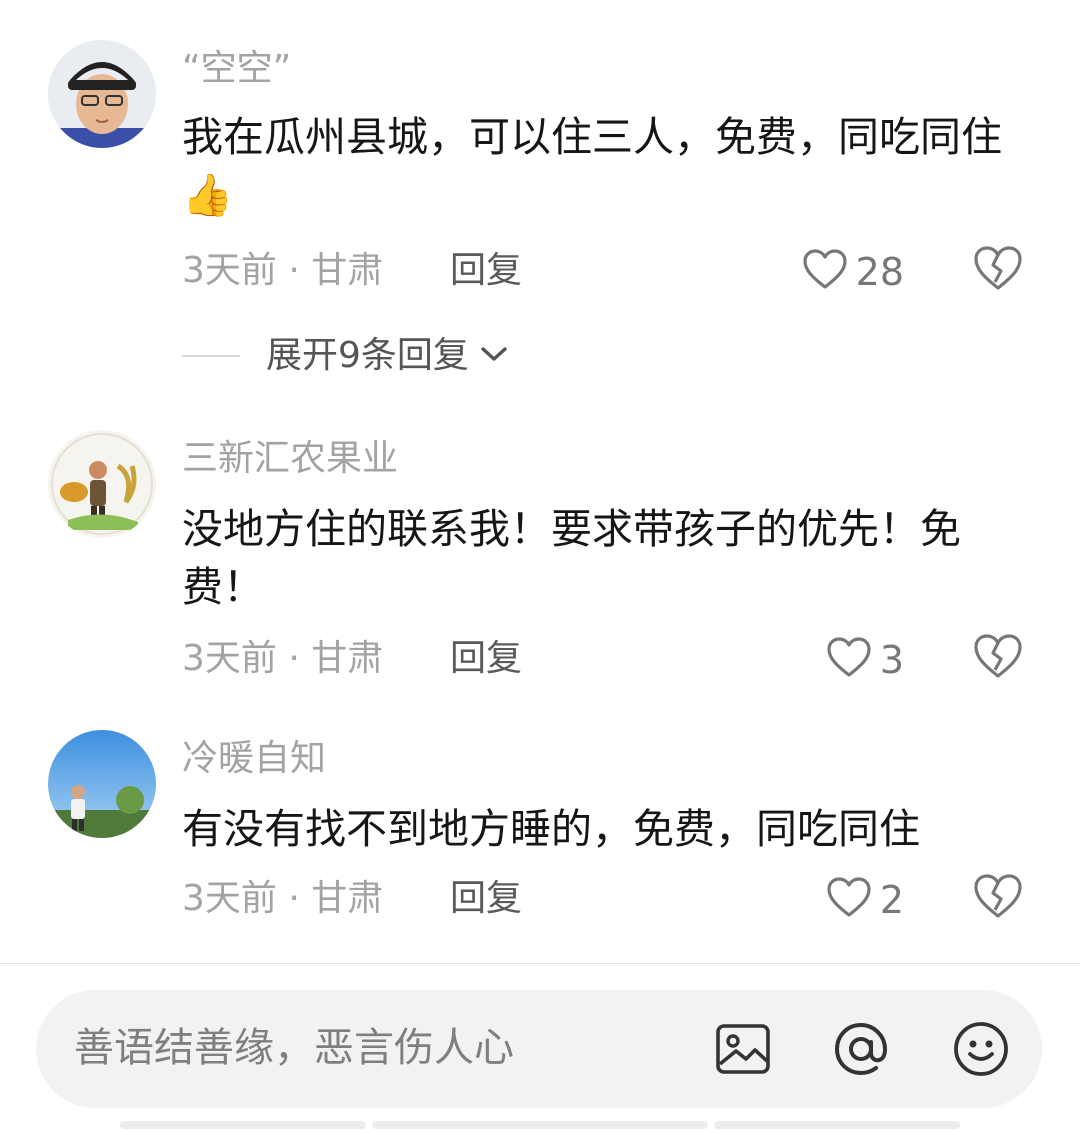 This screenshot has height=1132, width=1080. I want to click on like-button: 2, so click(865, 900).